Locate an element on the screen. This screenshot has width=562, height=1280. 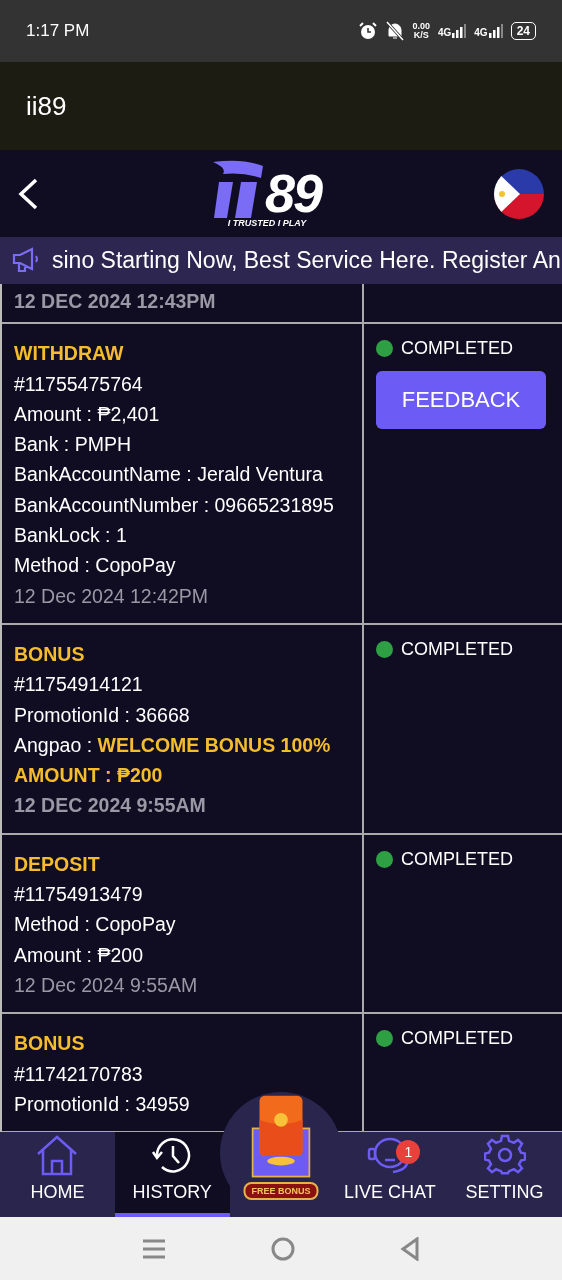
battery-level: 24 is located at coordinates (523, 31).